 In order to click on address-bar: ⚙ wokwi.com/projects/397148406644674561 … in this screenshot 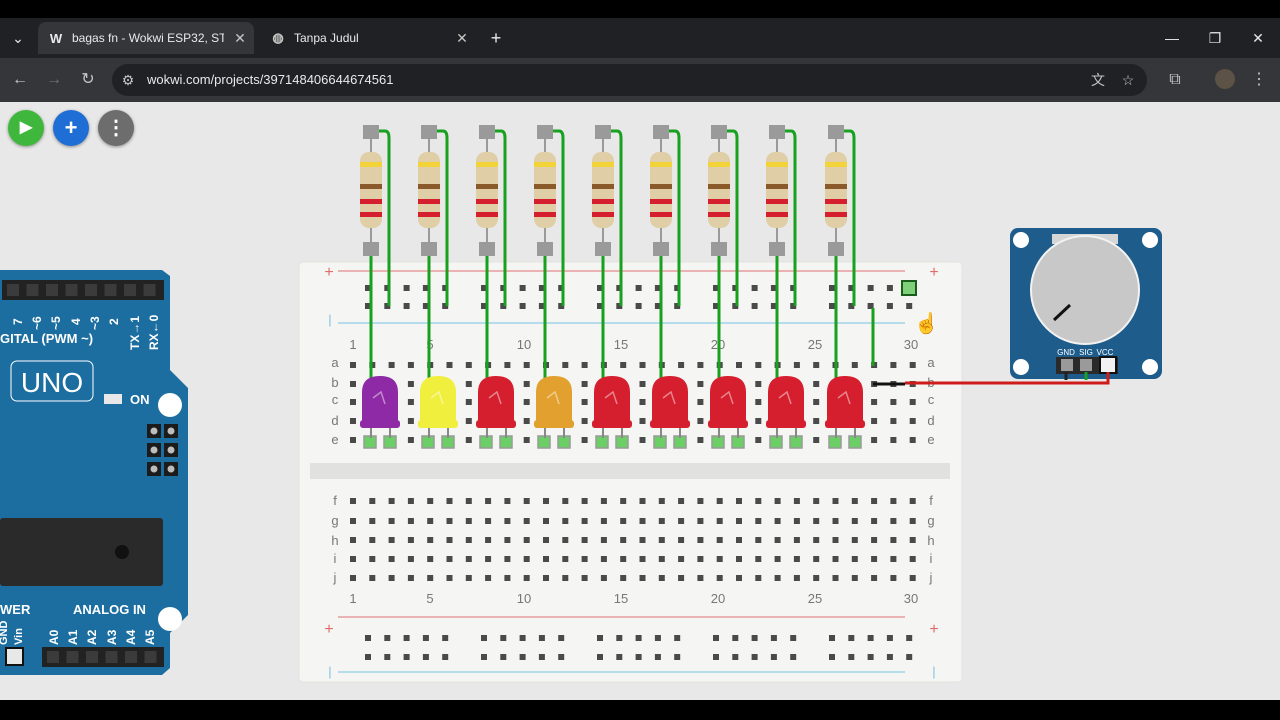, I will do `click(629, 80)`.